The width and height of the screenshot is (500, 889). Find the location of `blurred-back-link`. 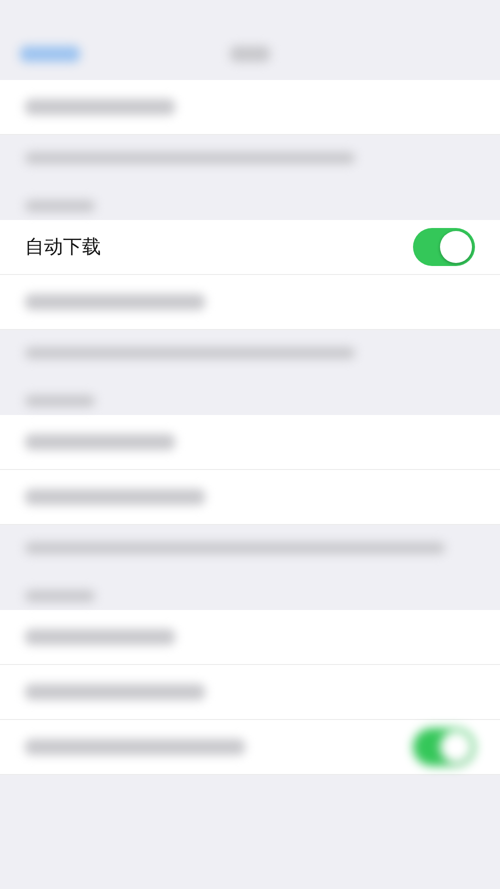

blurred-back-link is located at coordinates (50, 54).